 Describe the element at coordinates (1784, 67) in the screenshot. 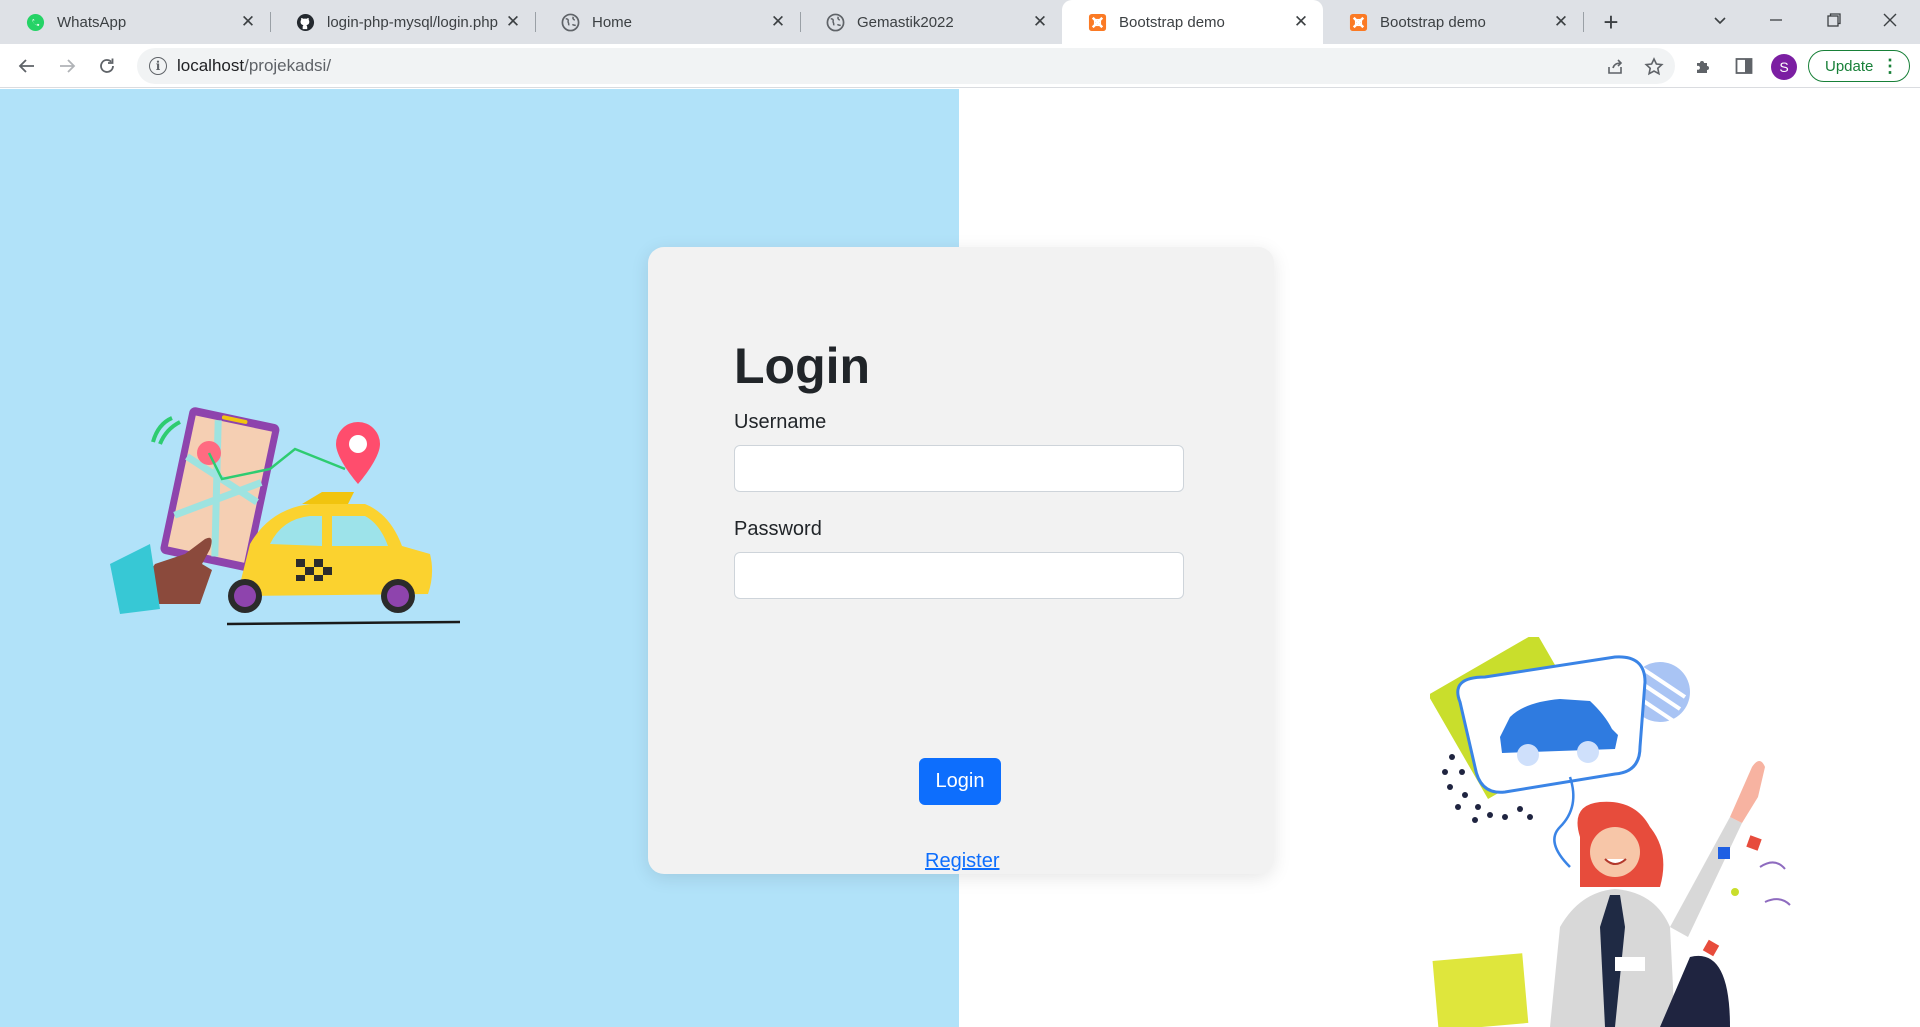

I see `profile-avatar: S` at that location.